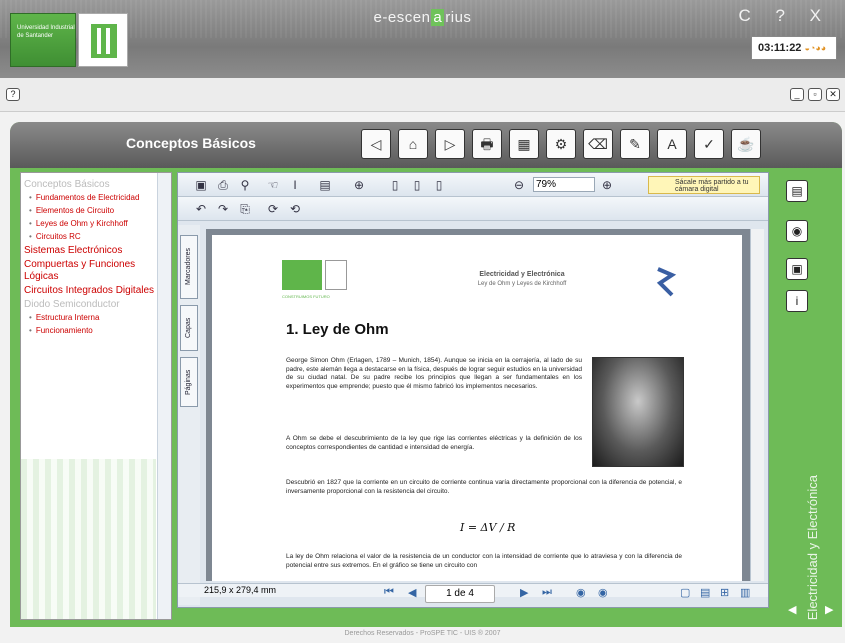 This screenshot has height=643, width=845. What do you see at coordinates (638, 412) in the screenshot?
I see `ohm-portrait` at bounding box center [638, 412].